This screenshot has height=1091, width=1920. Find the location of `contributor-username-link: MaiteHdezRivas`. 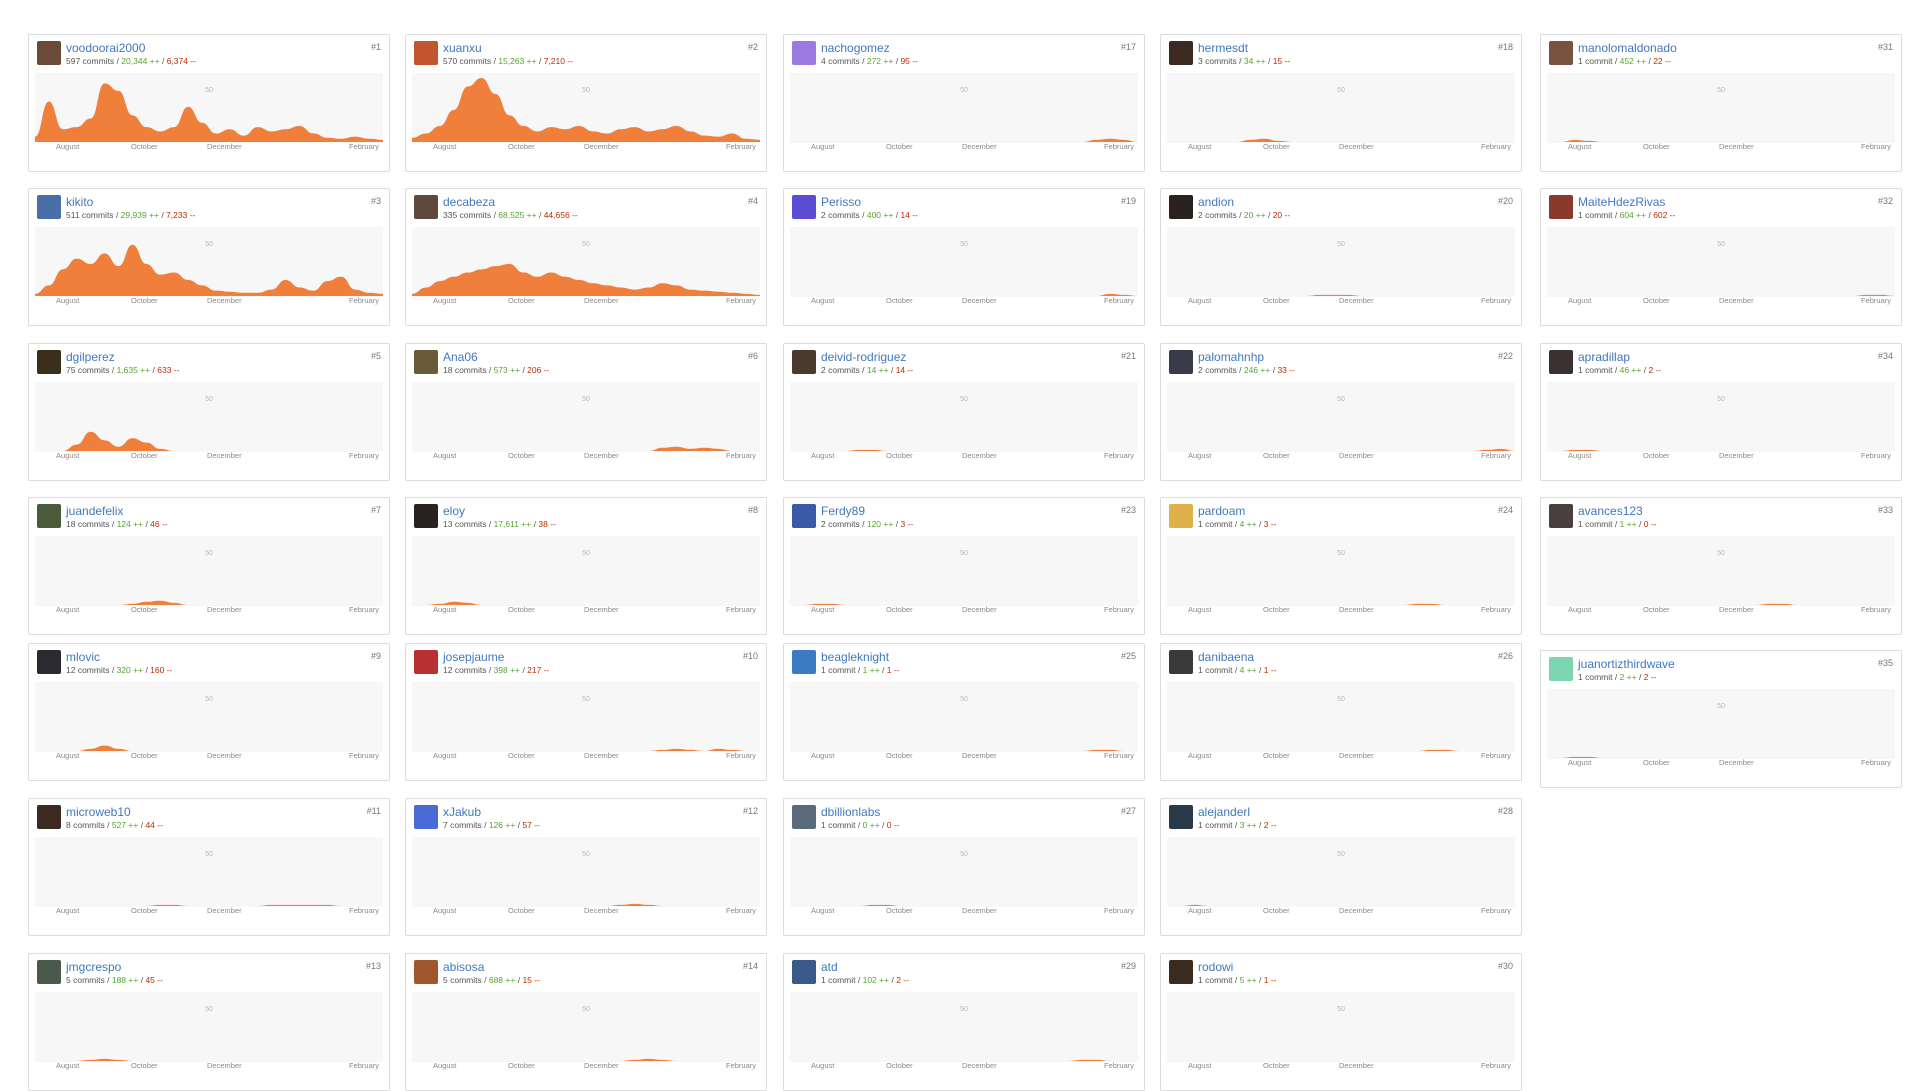

contributor-username-link: MaiteHdezRivas is located at coordinates (1621, 202).